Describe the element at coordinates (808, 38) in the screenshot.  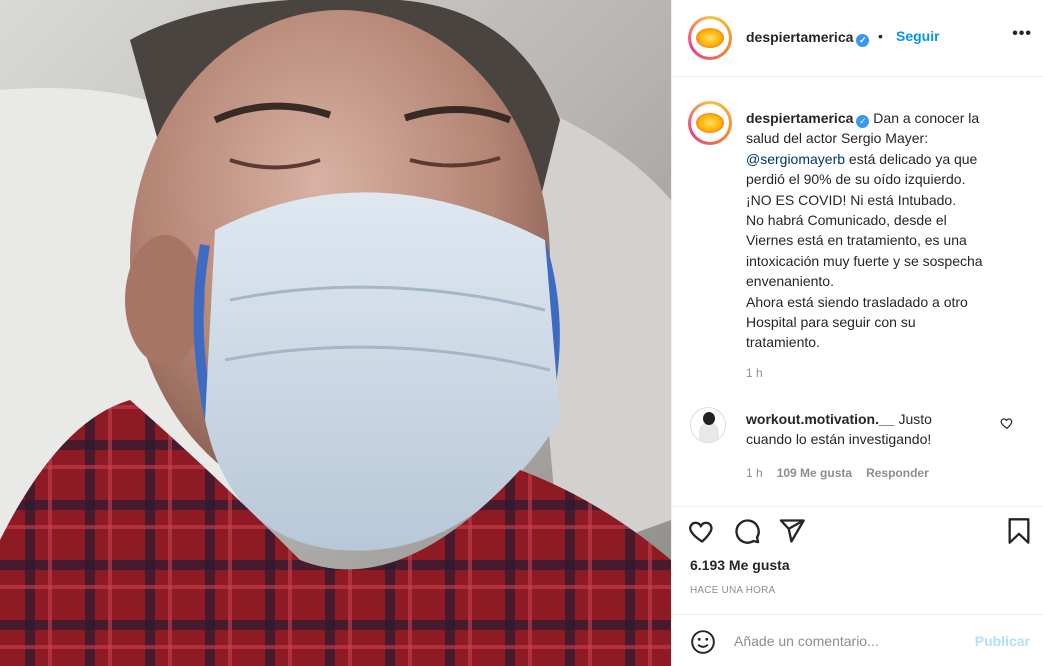
I see `header-username: despiertamerica ✓` at that location.